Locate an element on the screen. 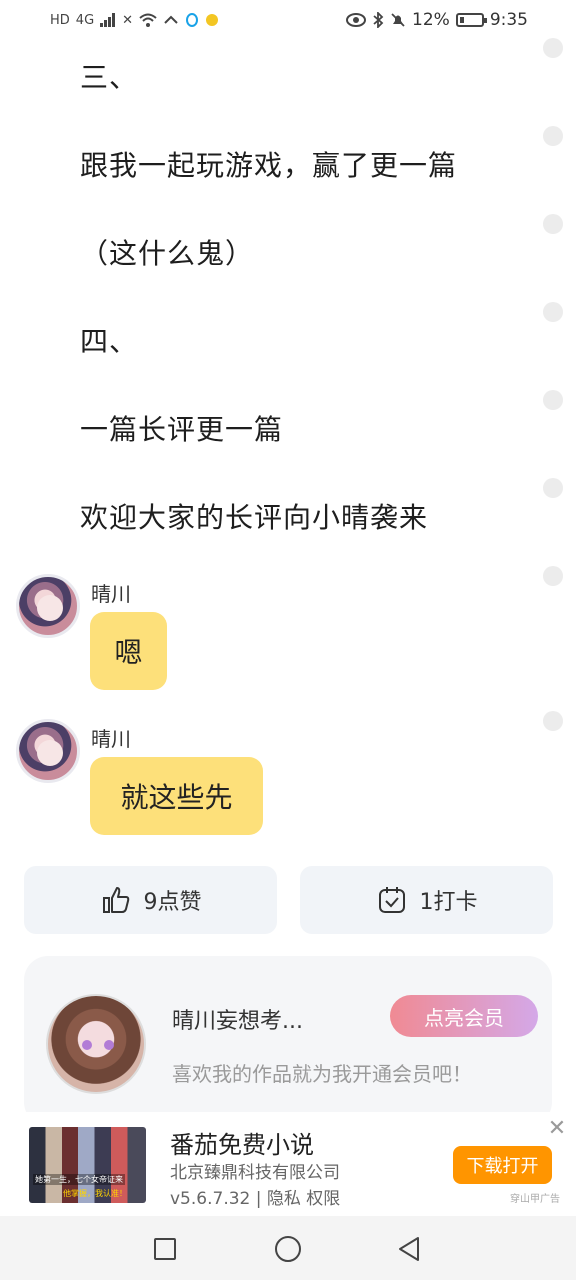 Image resolution: width=576 pixels, height=1280 pixels. story-line: （这什么鬼） is located at coordinates (167, 253).